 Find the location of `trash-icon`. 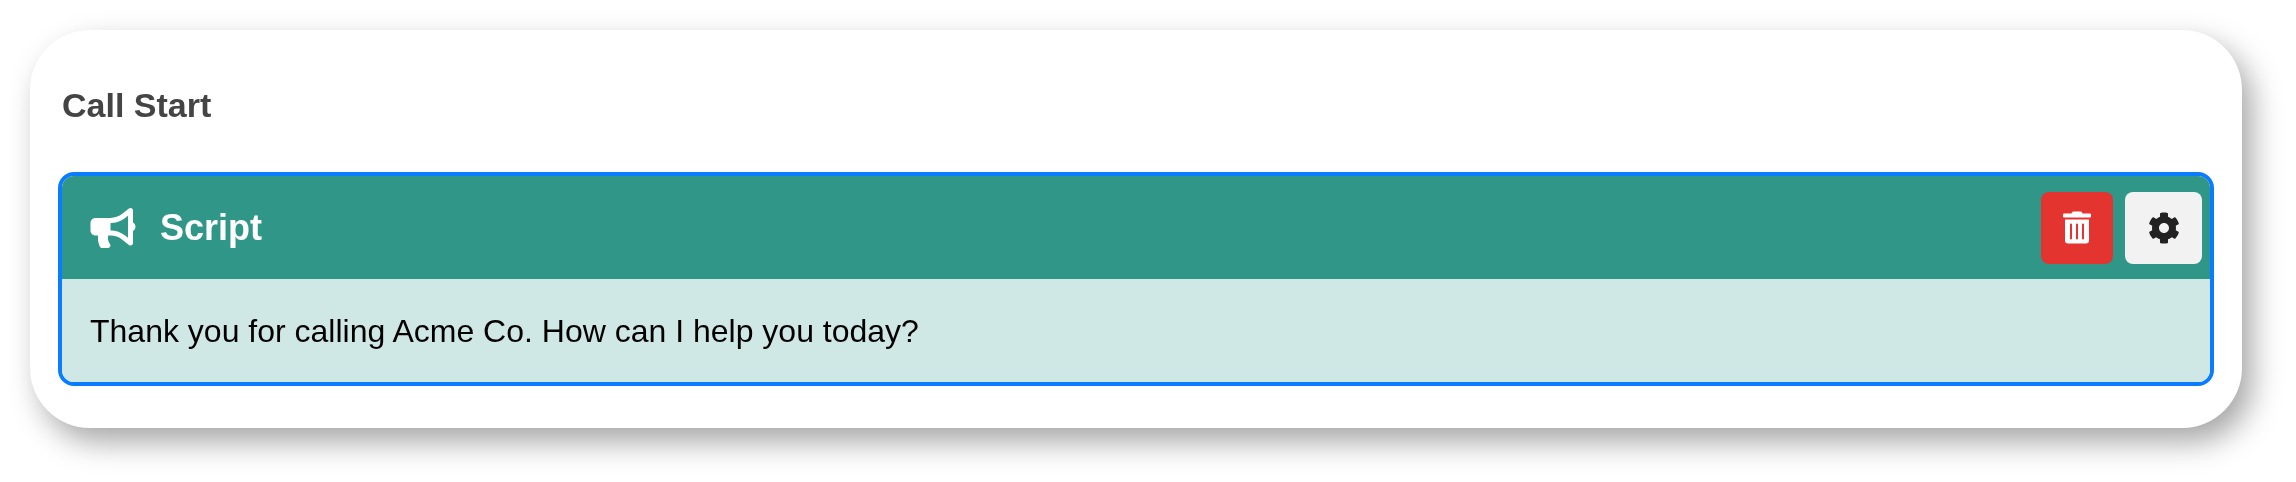

trash-icon is located at coordinates (2077, 227).